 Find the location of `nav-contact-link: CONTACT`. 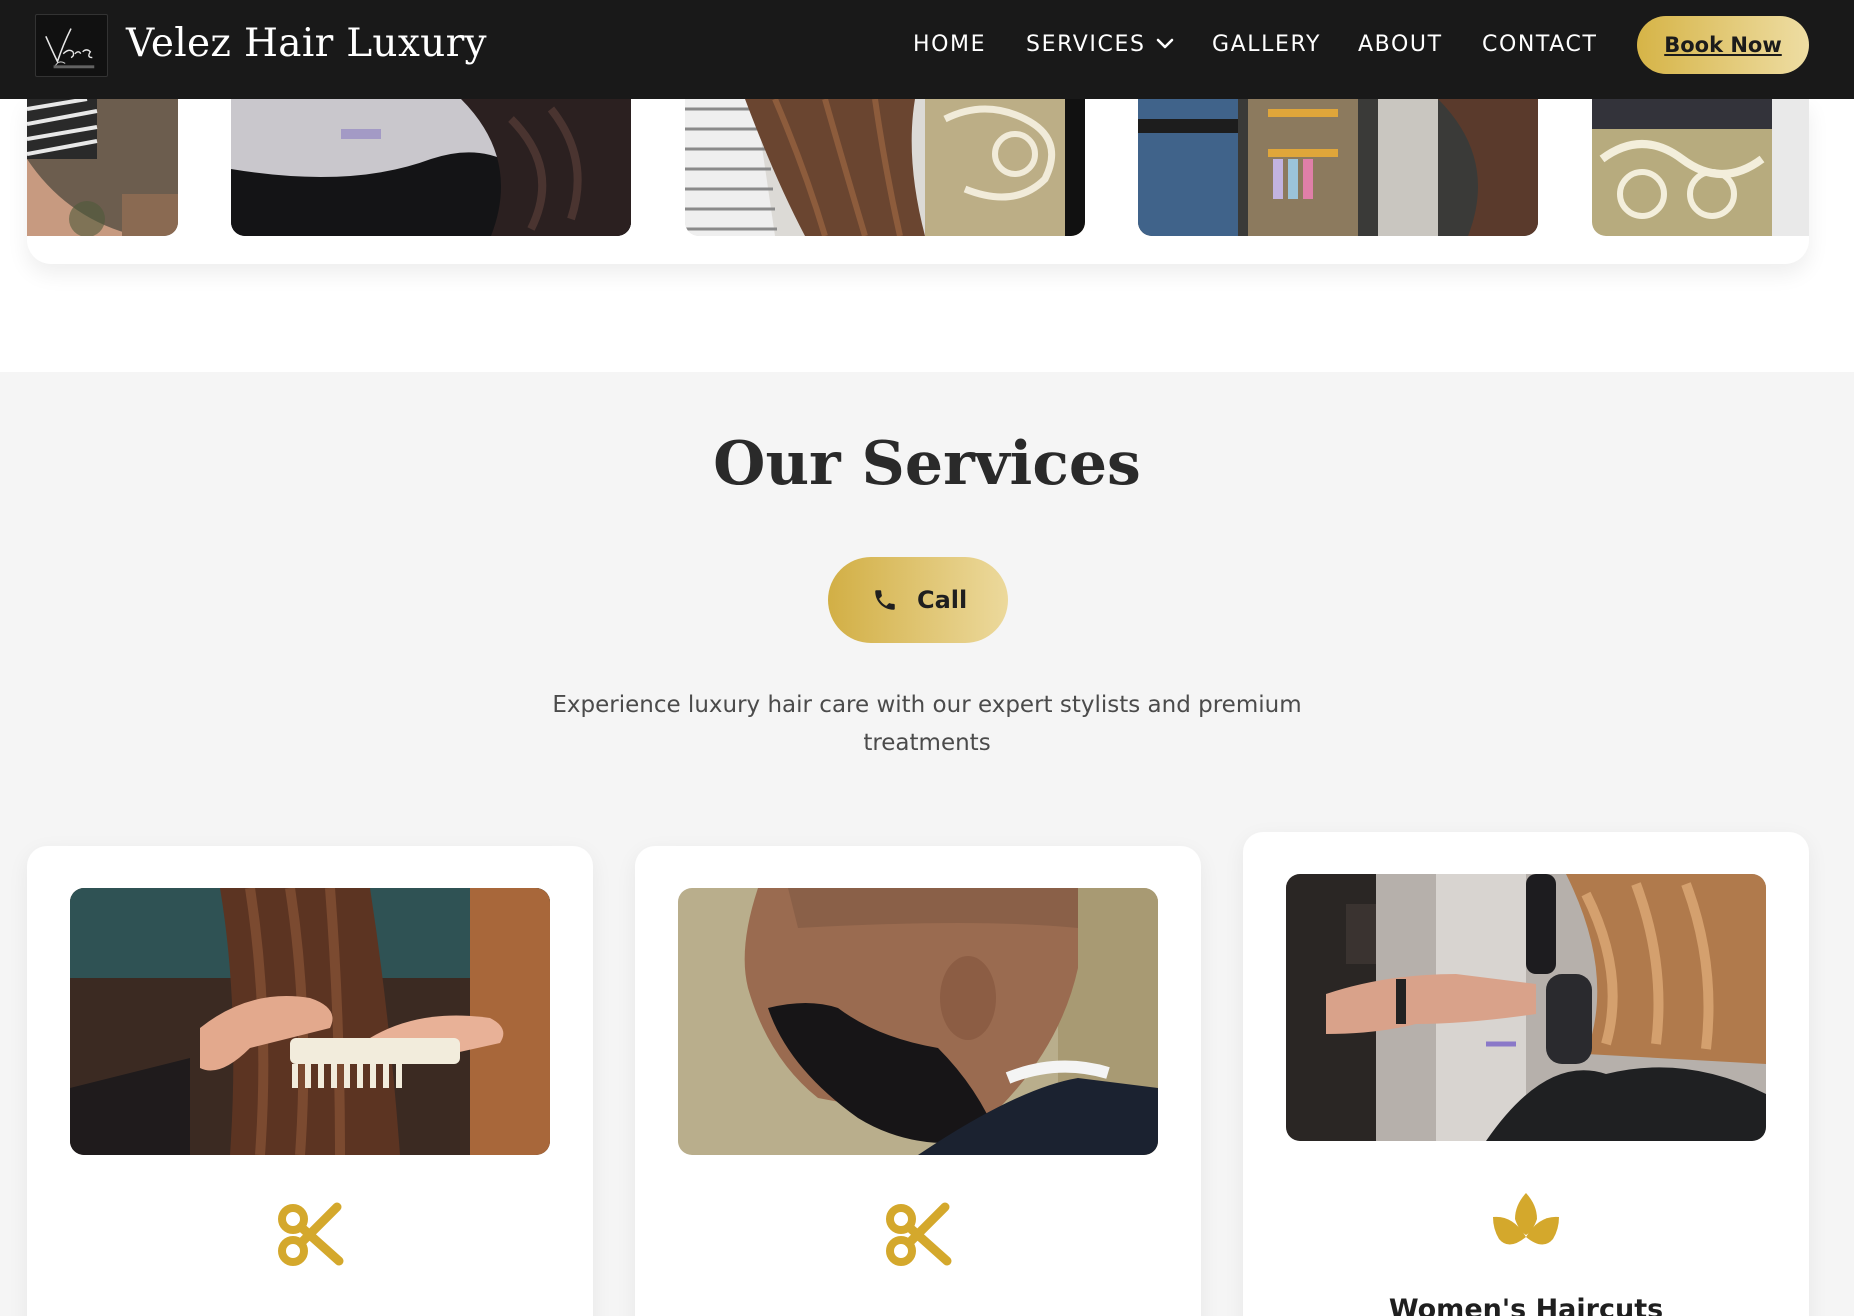

nav-contact-link: CONTACT is located at coordinates (1540, 45).